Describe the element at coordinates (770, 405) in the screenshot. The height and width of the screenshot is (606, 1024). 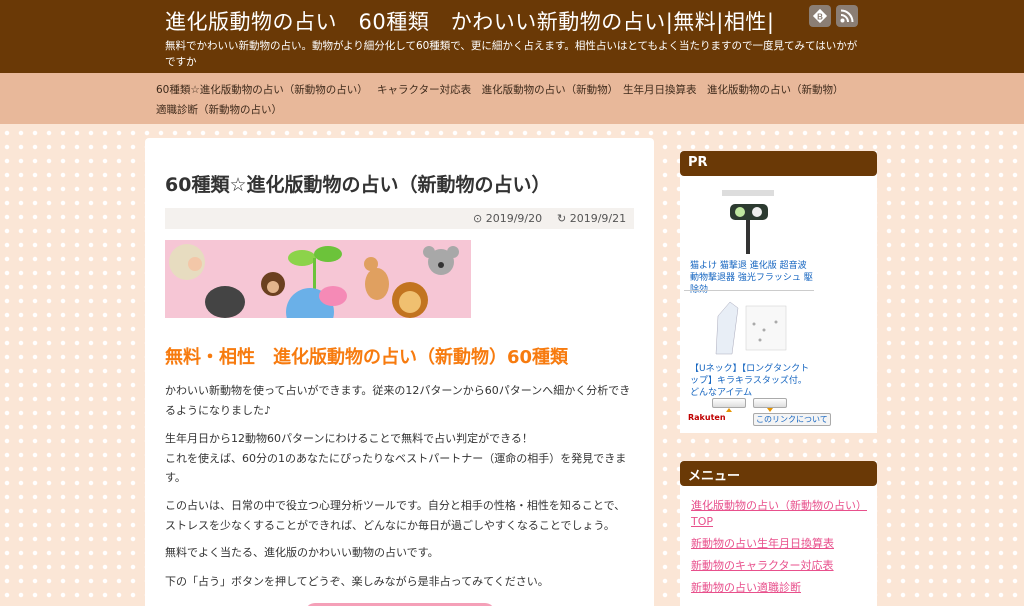
I see `pr-next-button` at that location.